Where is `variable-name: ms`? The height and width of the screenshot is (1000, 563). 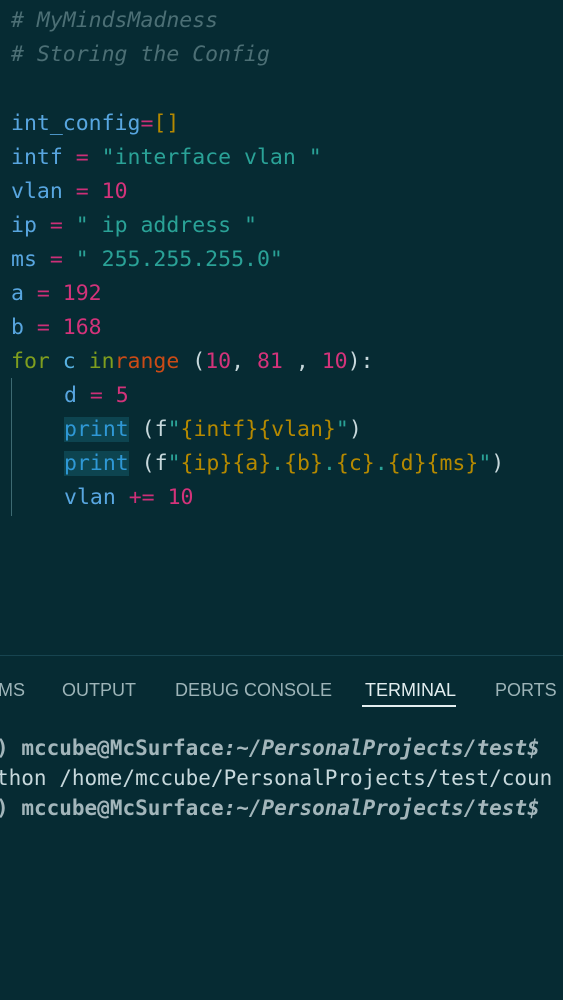
variable-name: ms is located at coordinates (24, 259).